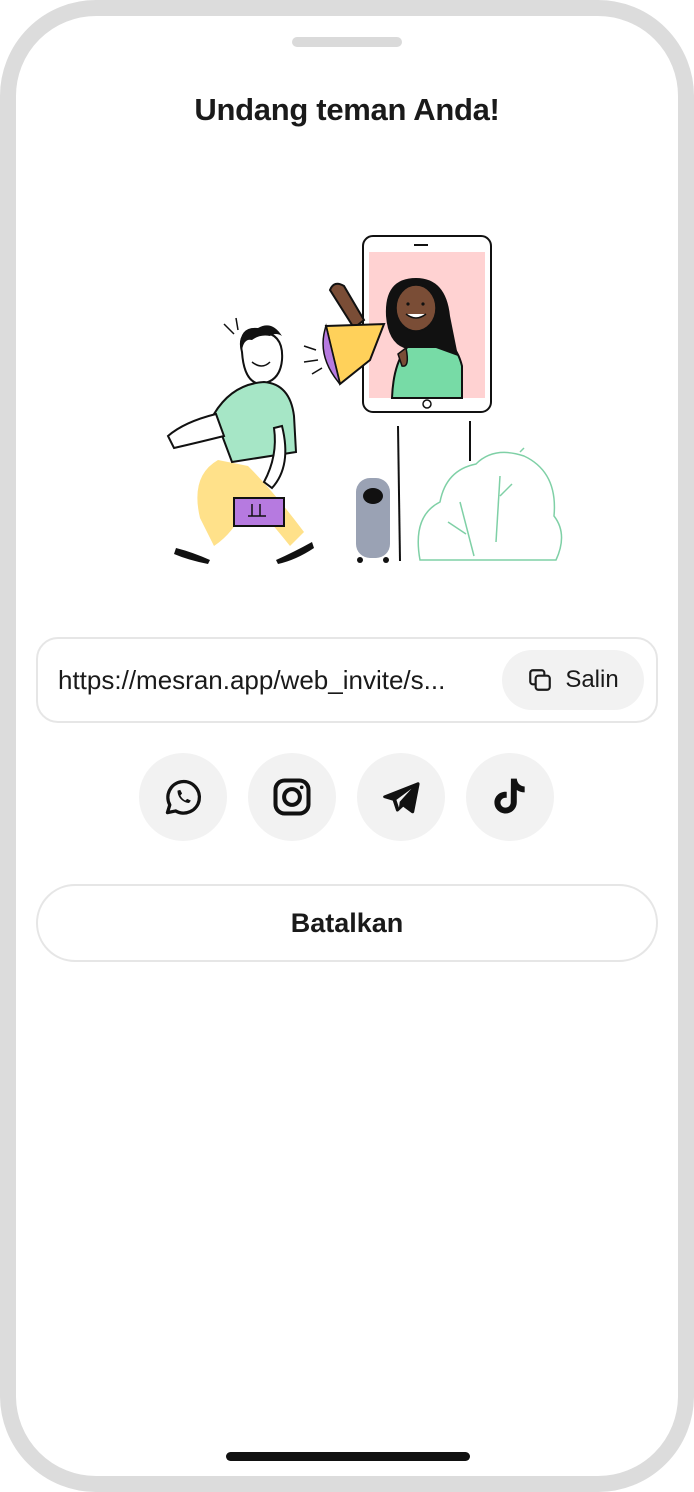  I want to click on invite-link-field: https://mesran.app/web_invite/s... Salin, so click(347, 680).